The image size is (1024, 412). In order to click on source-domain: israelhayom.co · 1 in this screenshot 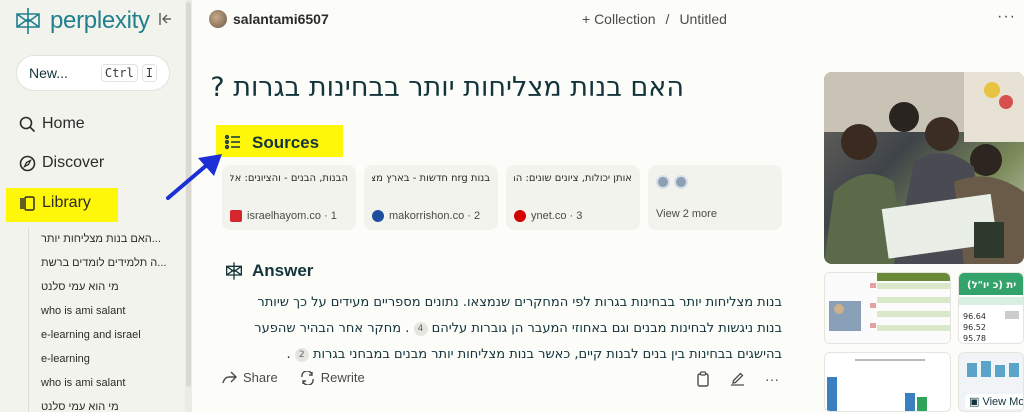, I will do `click(283, 216)`.